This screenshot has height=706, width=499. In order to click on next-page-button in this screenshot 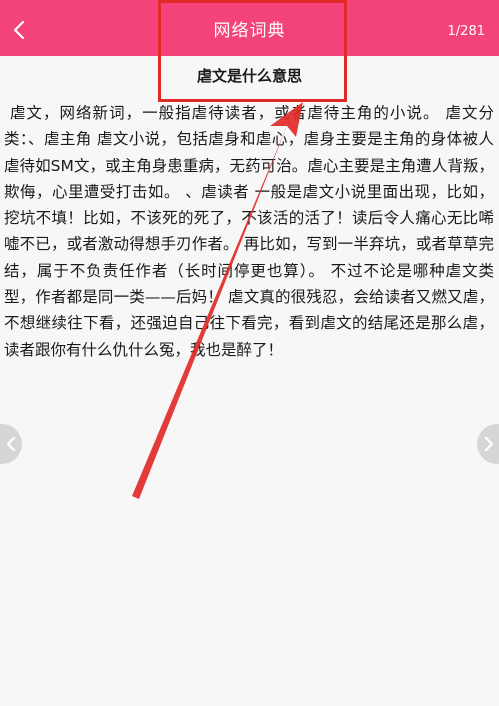, I will do `click(488, 444)`.